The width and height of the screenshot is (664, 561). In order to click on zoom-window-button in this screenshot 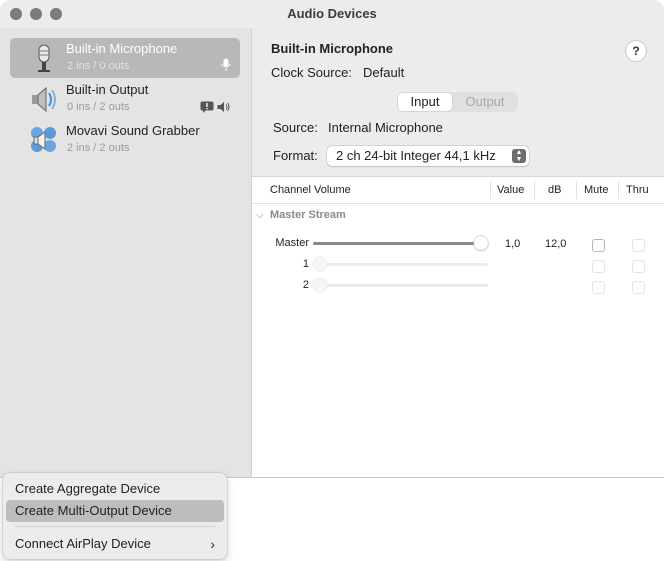, I will do `click(56, 14)`.